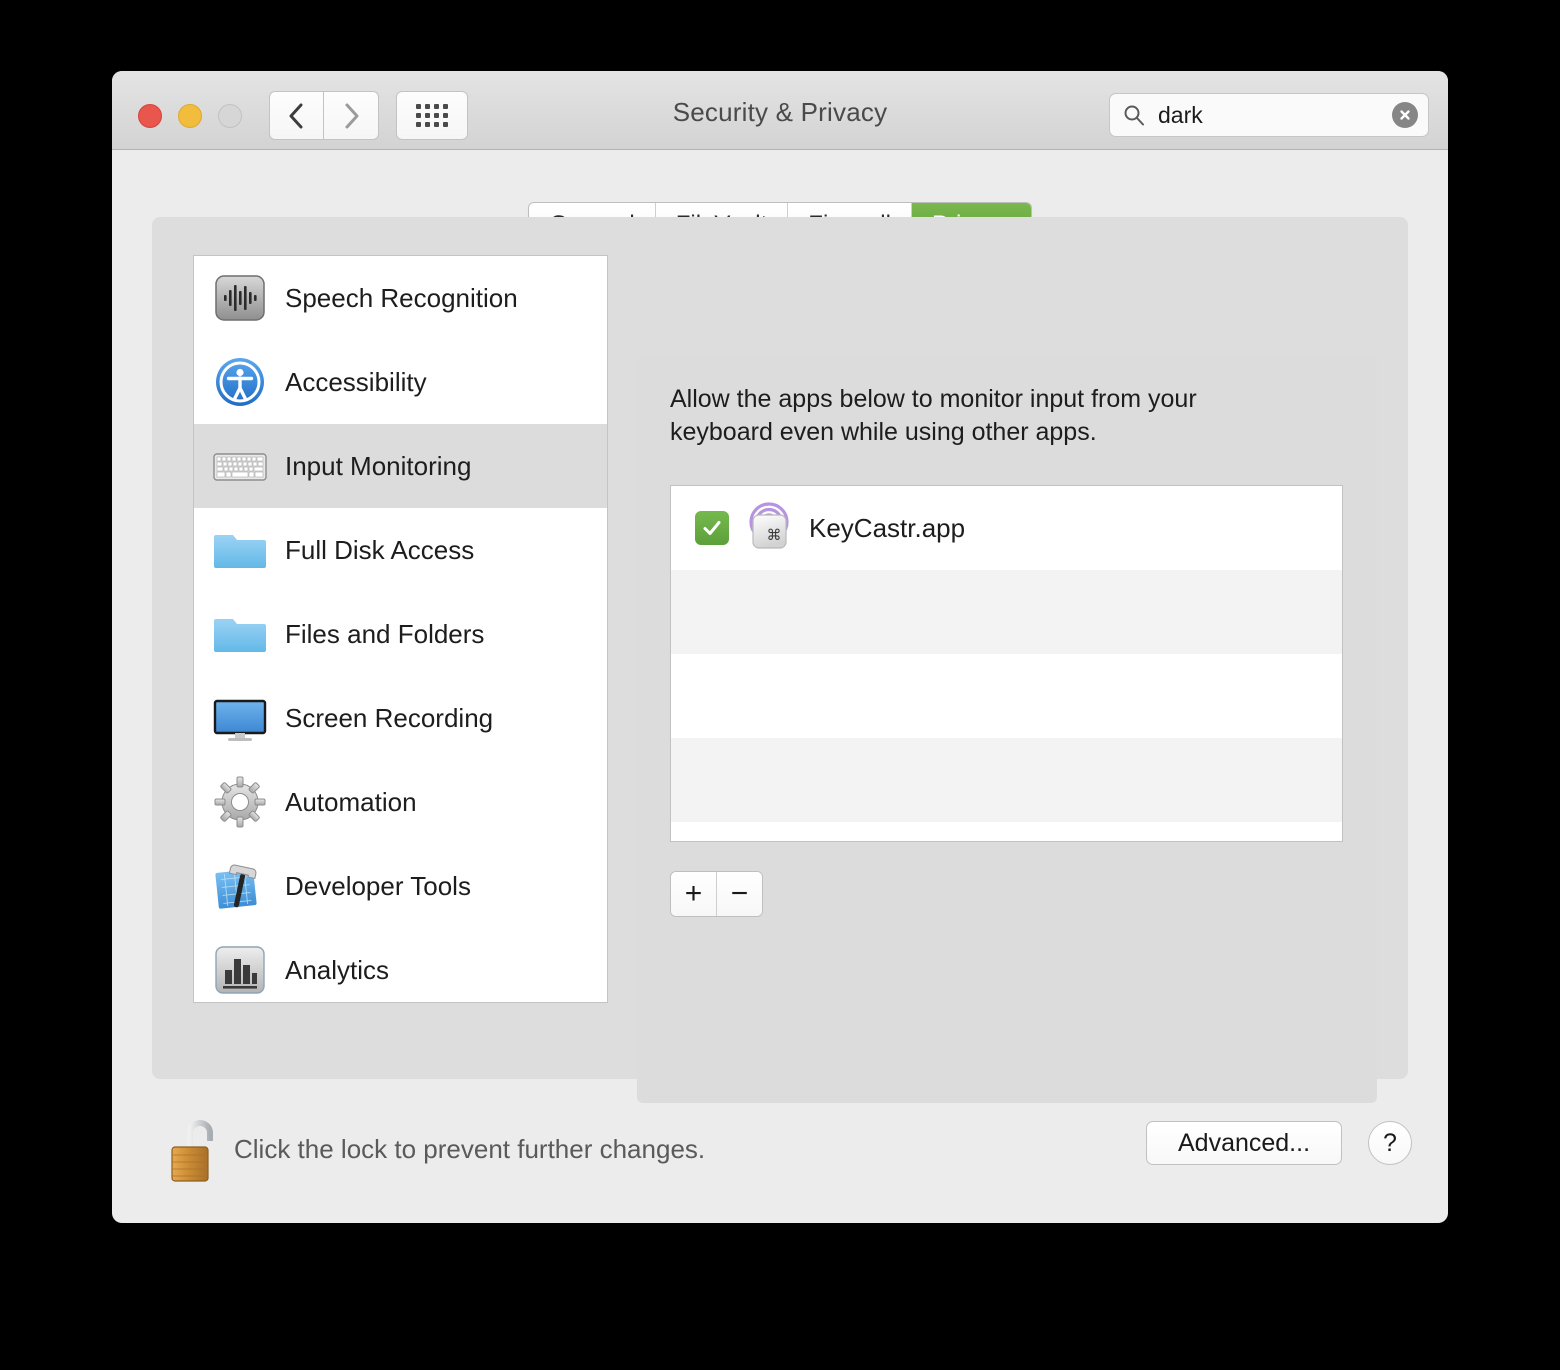  What do you see at coordinates (887, 527) in the screenshot?
I see `app-name-label: KeyCastr.app` at bounding box center [887, 527].